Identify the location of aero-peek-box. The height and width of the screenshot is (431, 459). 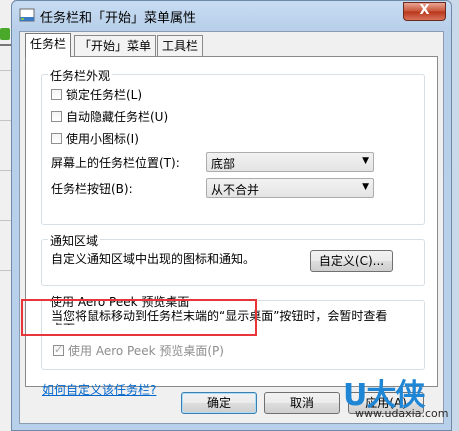
(58, 349).